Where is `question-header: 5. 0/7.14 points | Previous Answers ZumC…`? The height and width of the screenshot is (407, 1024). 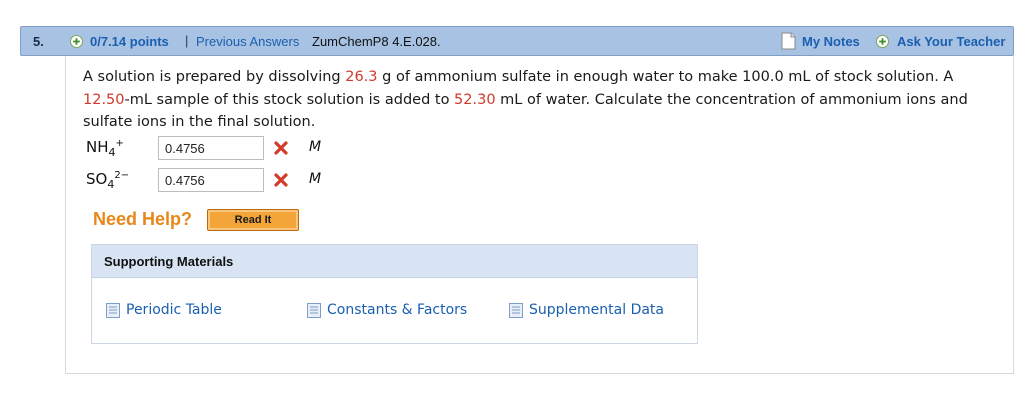 question-header: 5. 0/7.14 points | Previous Answers ZumC… is located at coordinates (517, 41).